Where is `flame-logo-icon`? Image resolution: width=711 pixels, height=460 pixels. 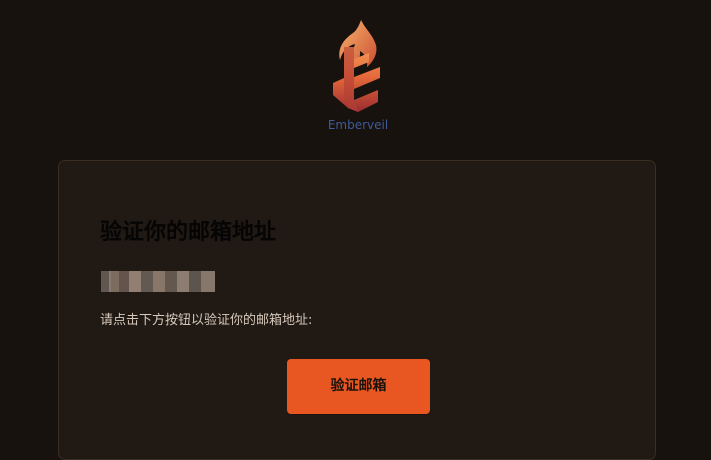 flame-logo-icon is located at coordinates (356, 66).